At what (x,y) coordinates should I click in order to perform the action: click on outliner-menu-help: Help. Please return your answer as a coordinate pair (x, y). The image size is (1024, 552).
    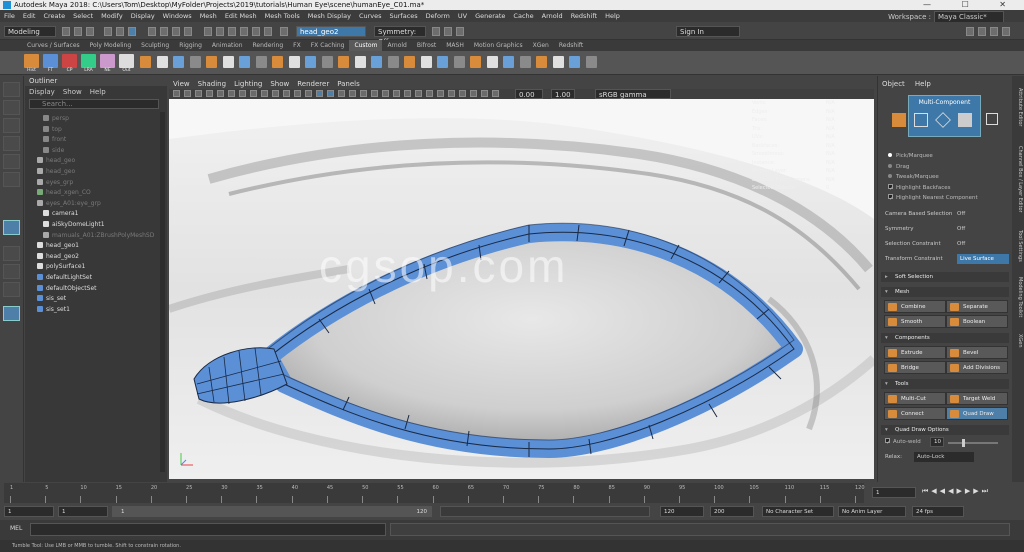
    Looking at the image, I should click on (98, 92).